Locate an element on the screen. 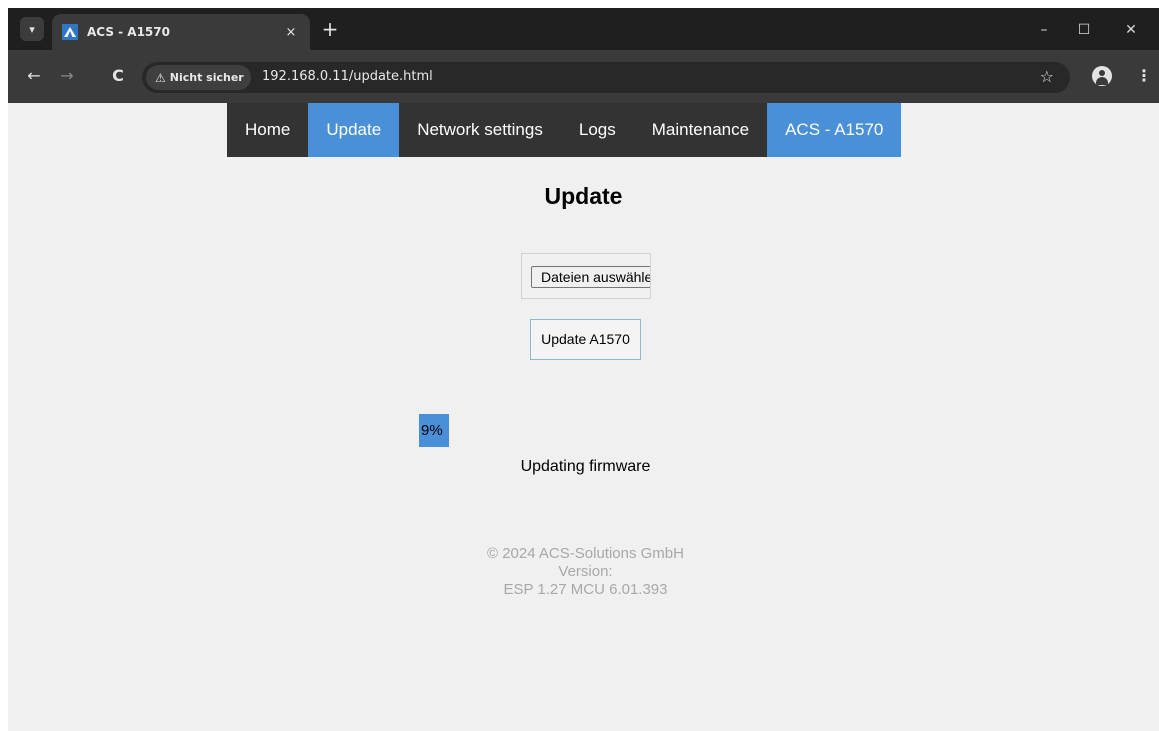 Image resolution: width=1159 pixels, height=731 pixels. warning-icon: ⚠ is located at coordinates (160, 77).